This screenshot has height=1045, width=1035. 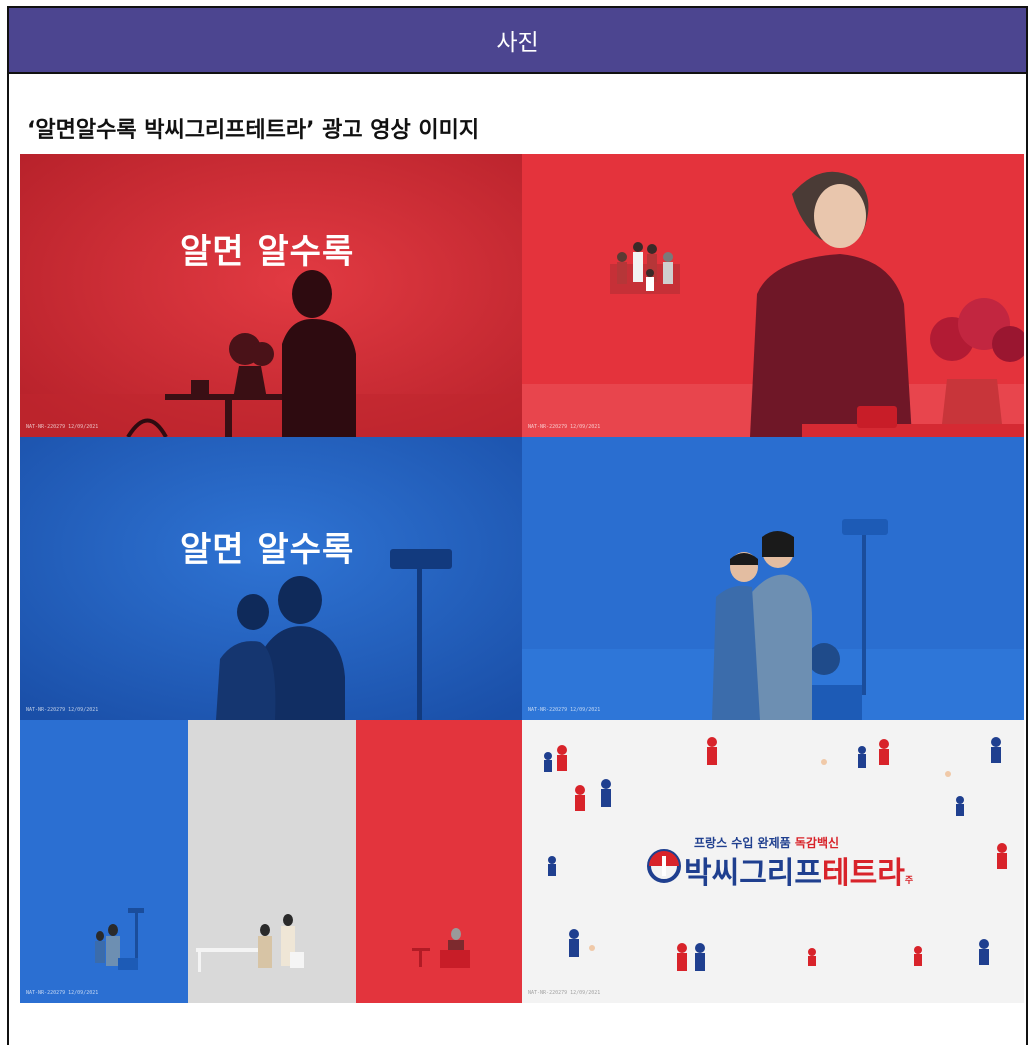 I want to click on slogan-text-2: 알면 알수록, so click(x=267, y=550).